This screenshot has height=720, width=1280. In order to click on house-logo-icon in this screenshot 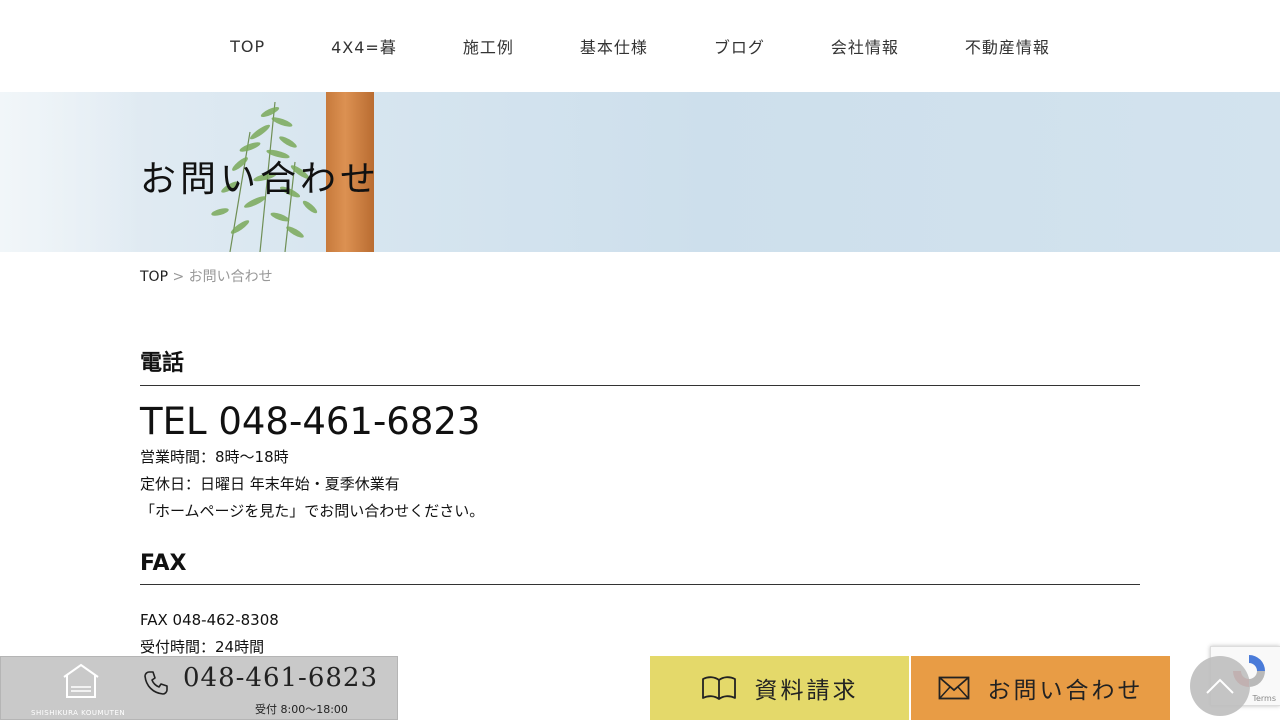, I will do `click(81, 680)`.